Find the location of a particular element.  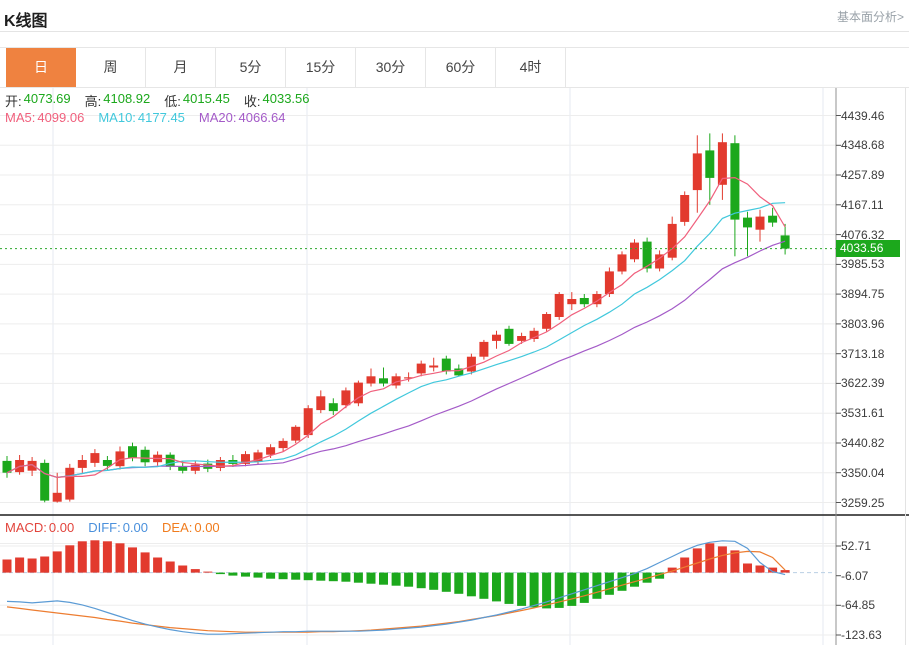

readout-value: 4066.64 is located at coordinates (262, 117).